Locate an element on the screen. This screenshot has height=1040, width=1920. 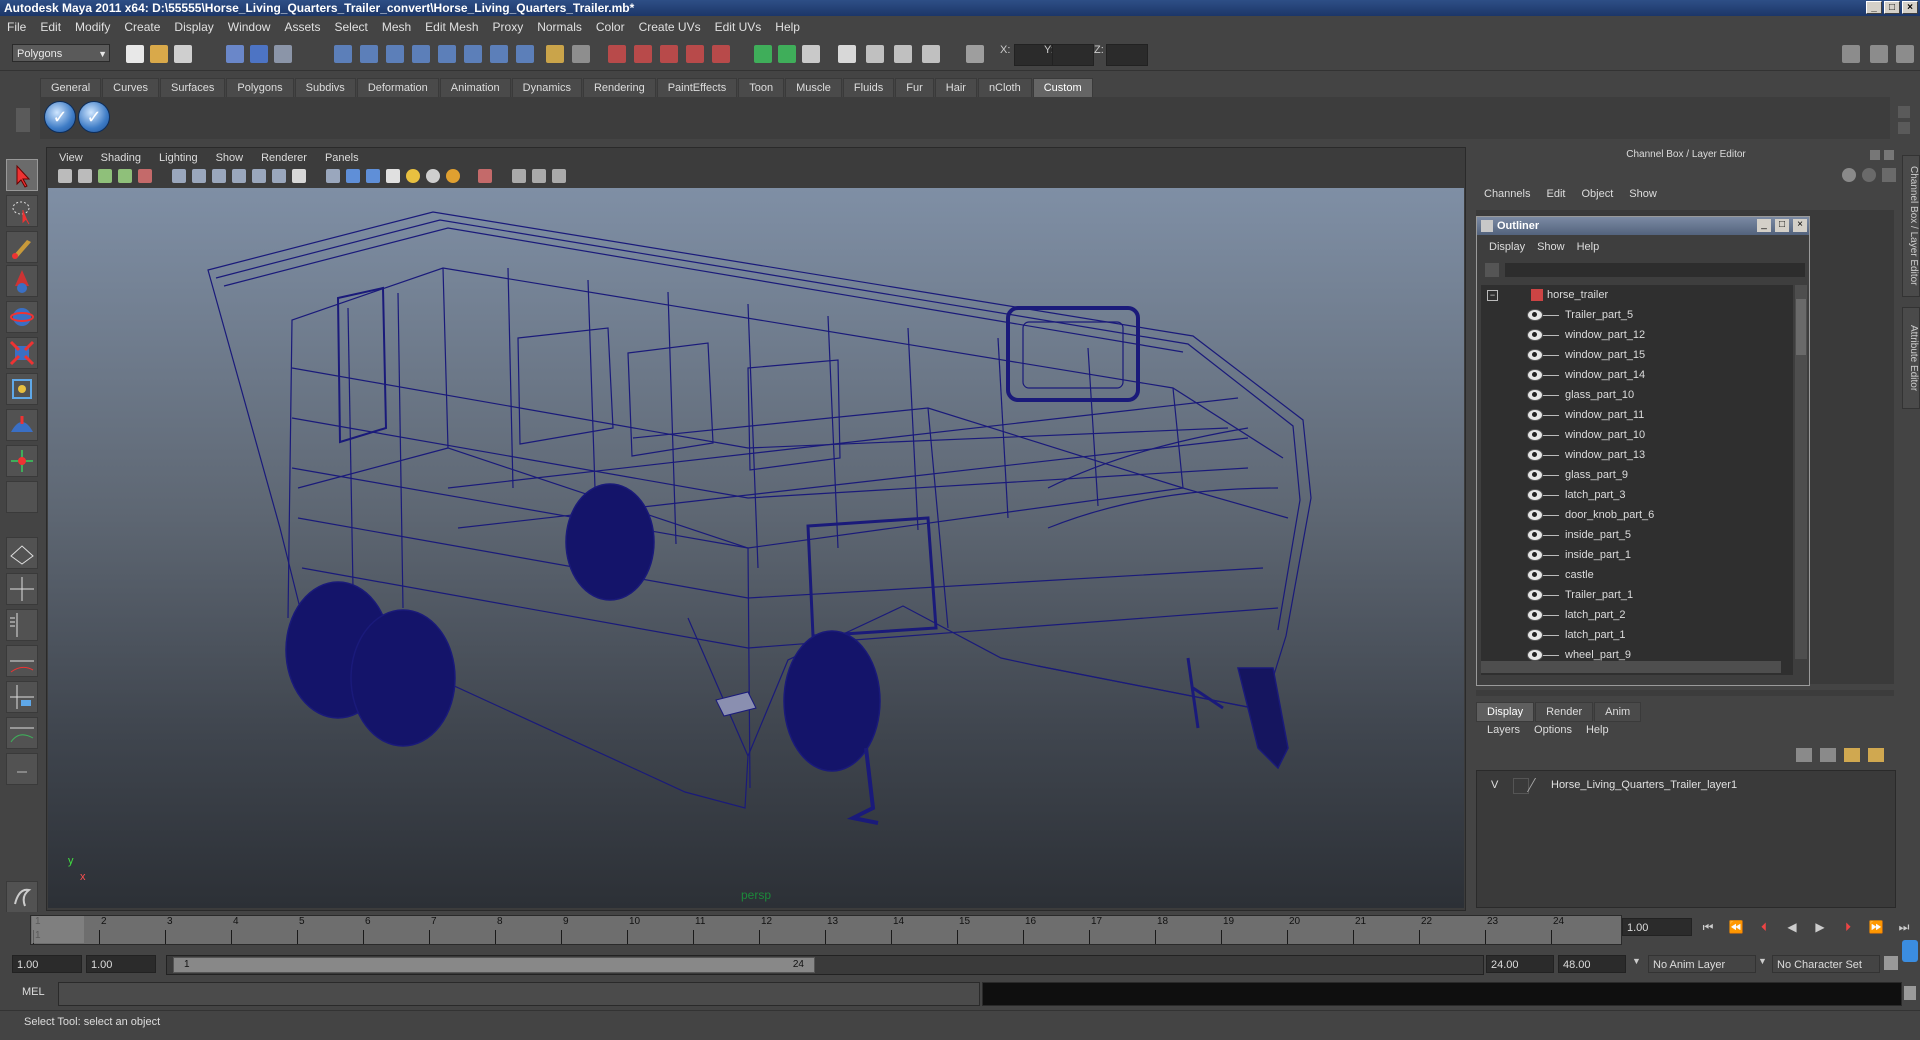
isolate-select-icon is located at coordinates (485, 176).